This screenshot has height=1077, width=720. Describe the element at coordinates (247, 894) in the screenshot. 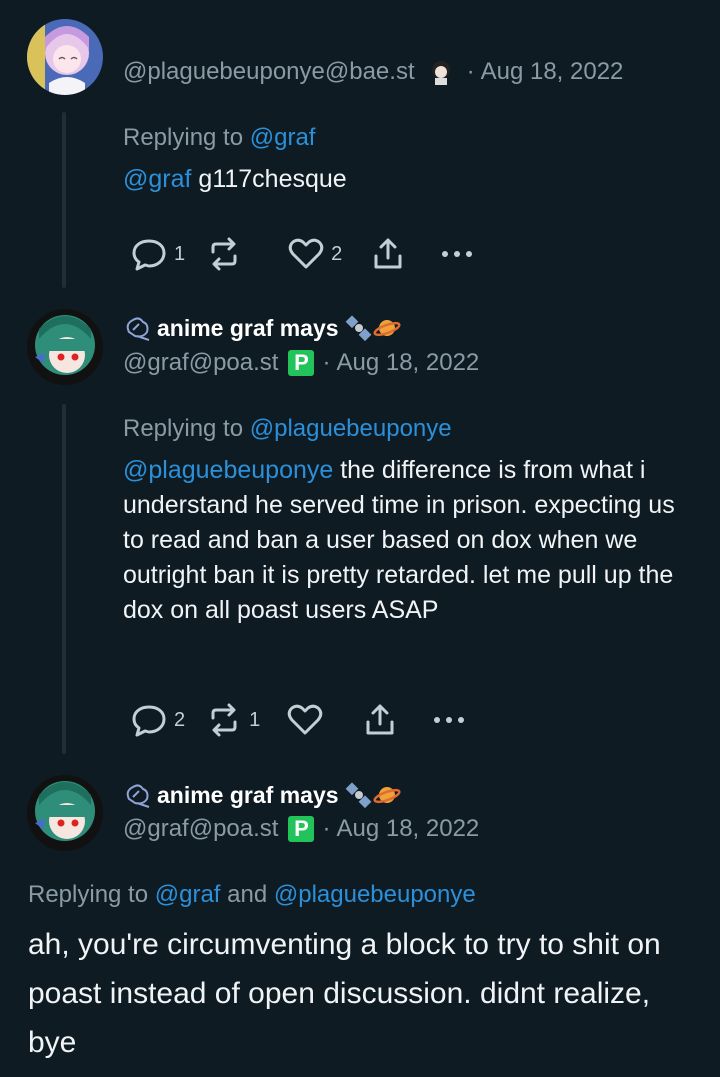

I see `replying-and: and` at that location.